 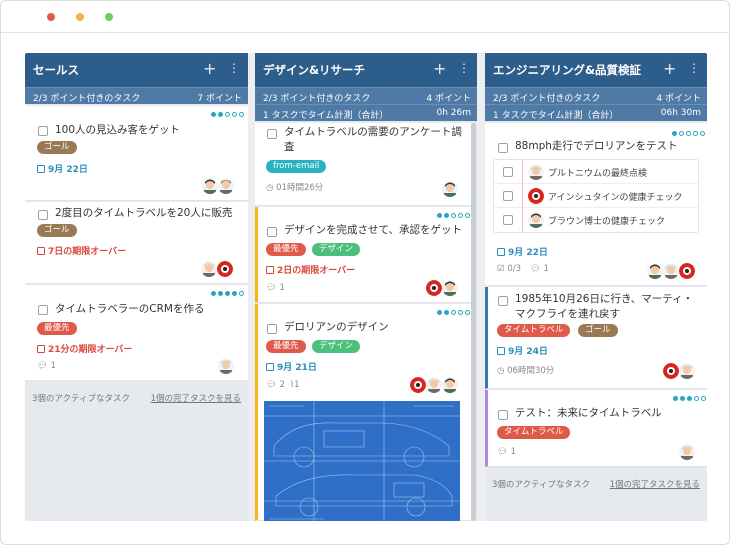 What do you see at coordinates (136, 333) in the screenshot?
I see `task-card: タイムトラベラーのCRMを作る 最優先 21分の期限オーバー 💬︎ 1` at bounding box center [136, 333].